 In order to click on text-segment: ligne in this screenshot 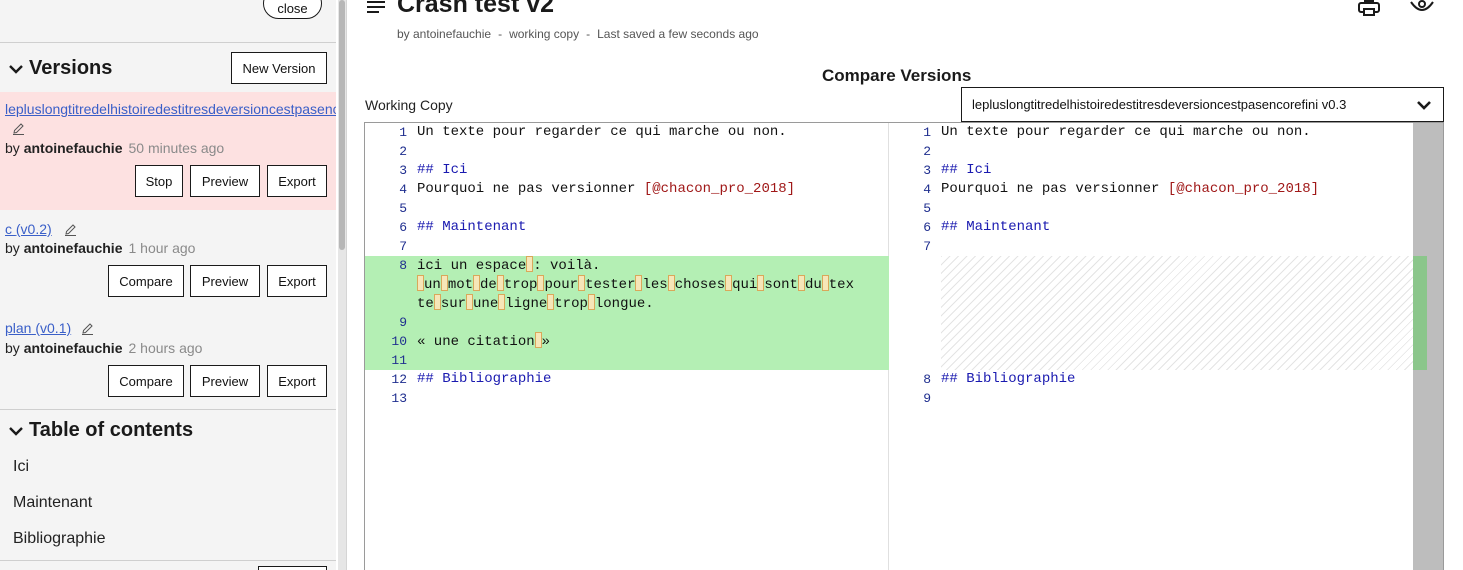, I will do `click(526, 304)`.